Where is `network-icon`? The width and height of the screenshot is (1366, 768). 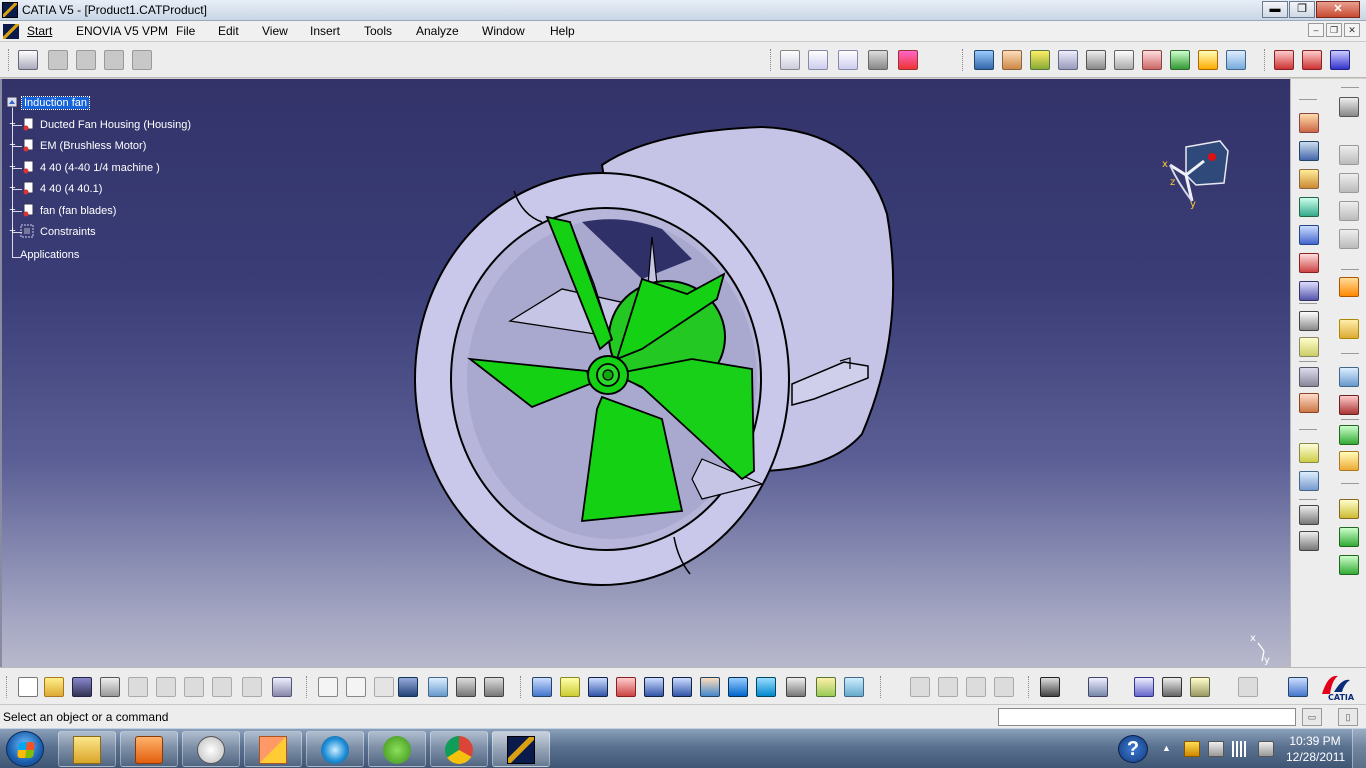
network-icon is located at coordinates (1241, 749).